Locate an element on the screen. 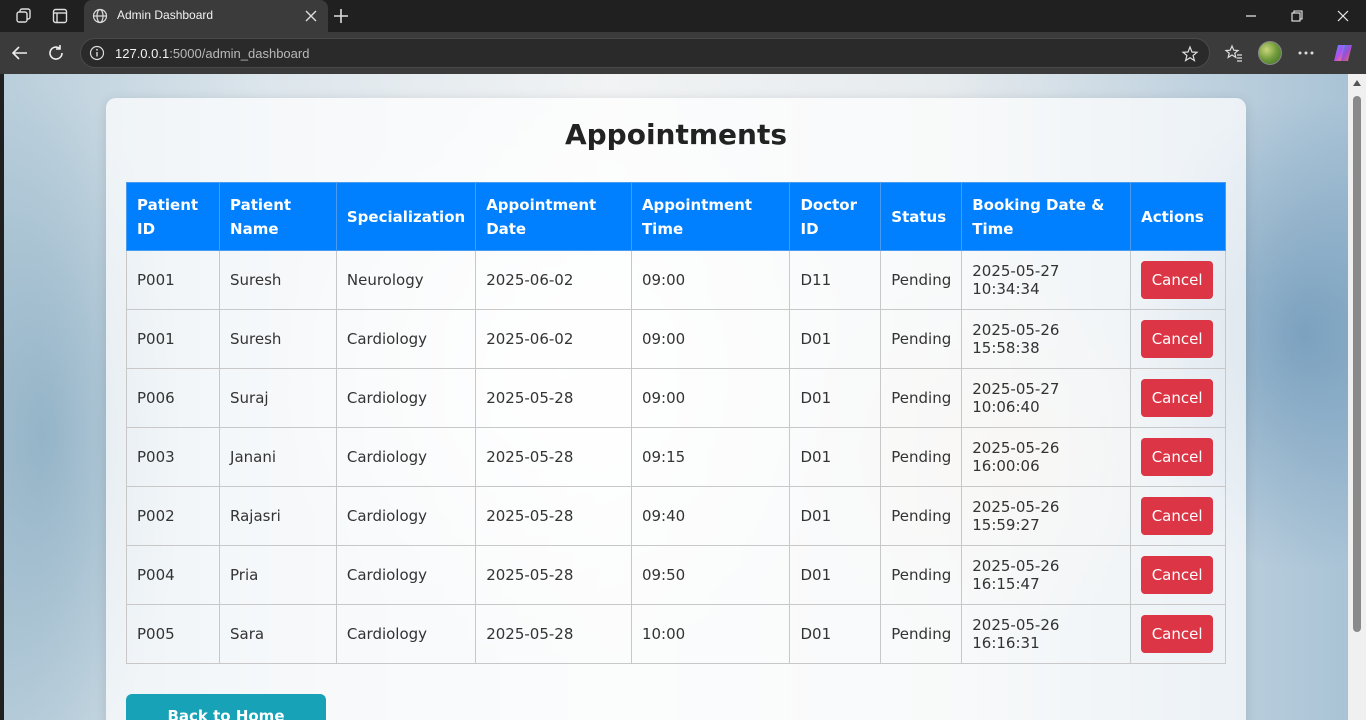  cell-specialization: Neurology is located at coordinates (406, 280).